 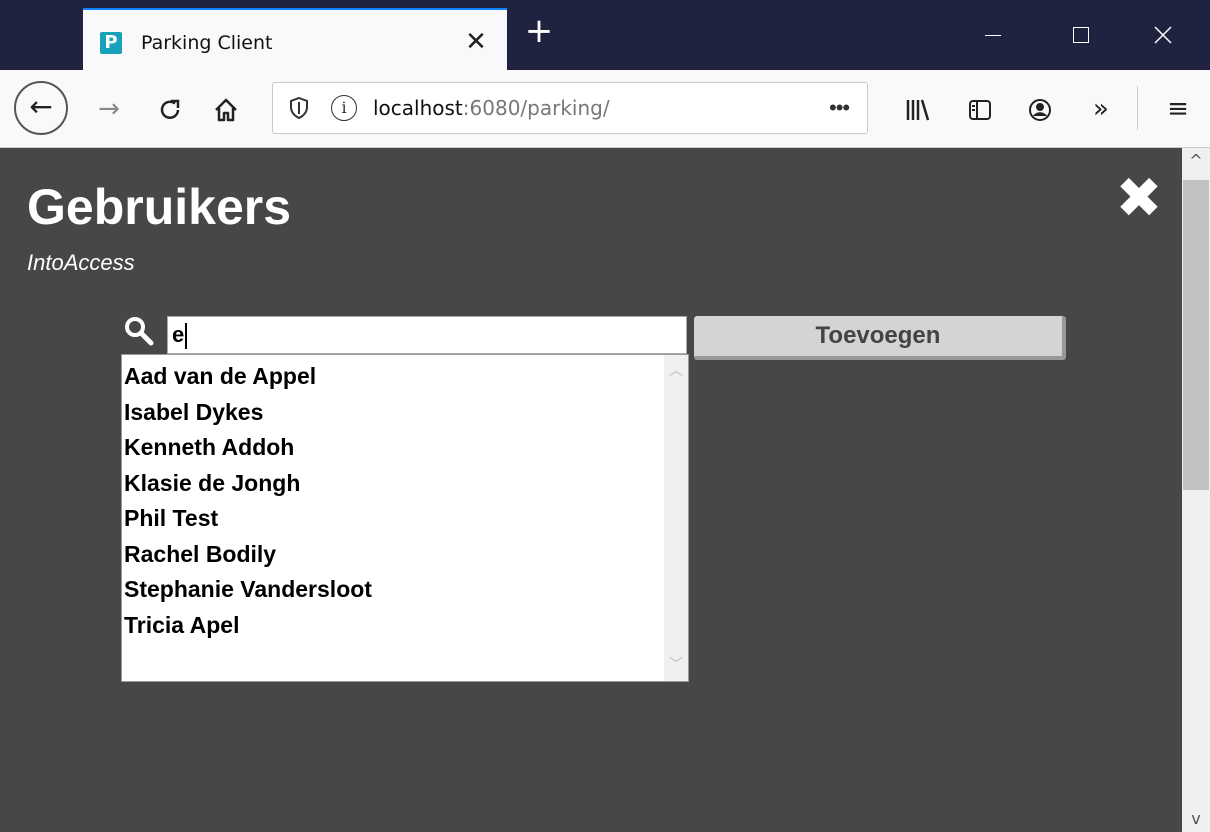 I want to click on hamburger-menu-button: ≡, so click(x=1178, y=109).